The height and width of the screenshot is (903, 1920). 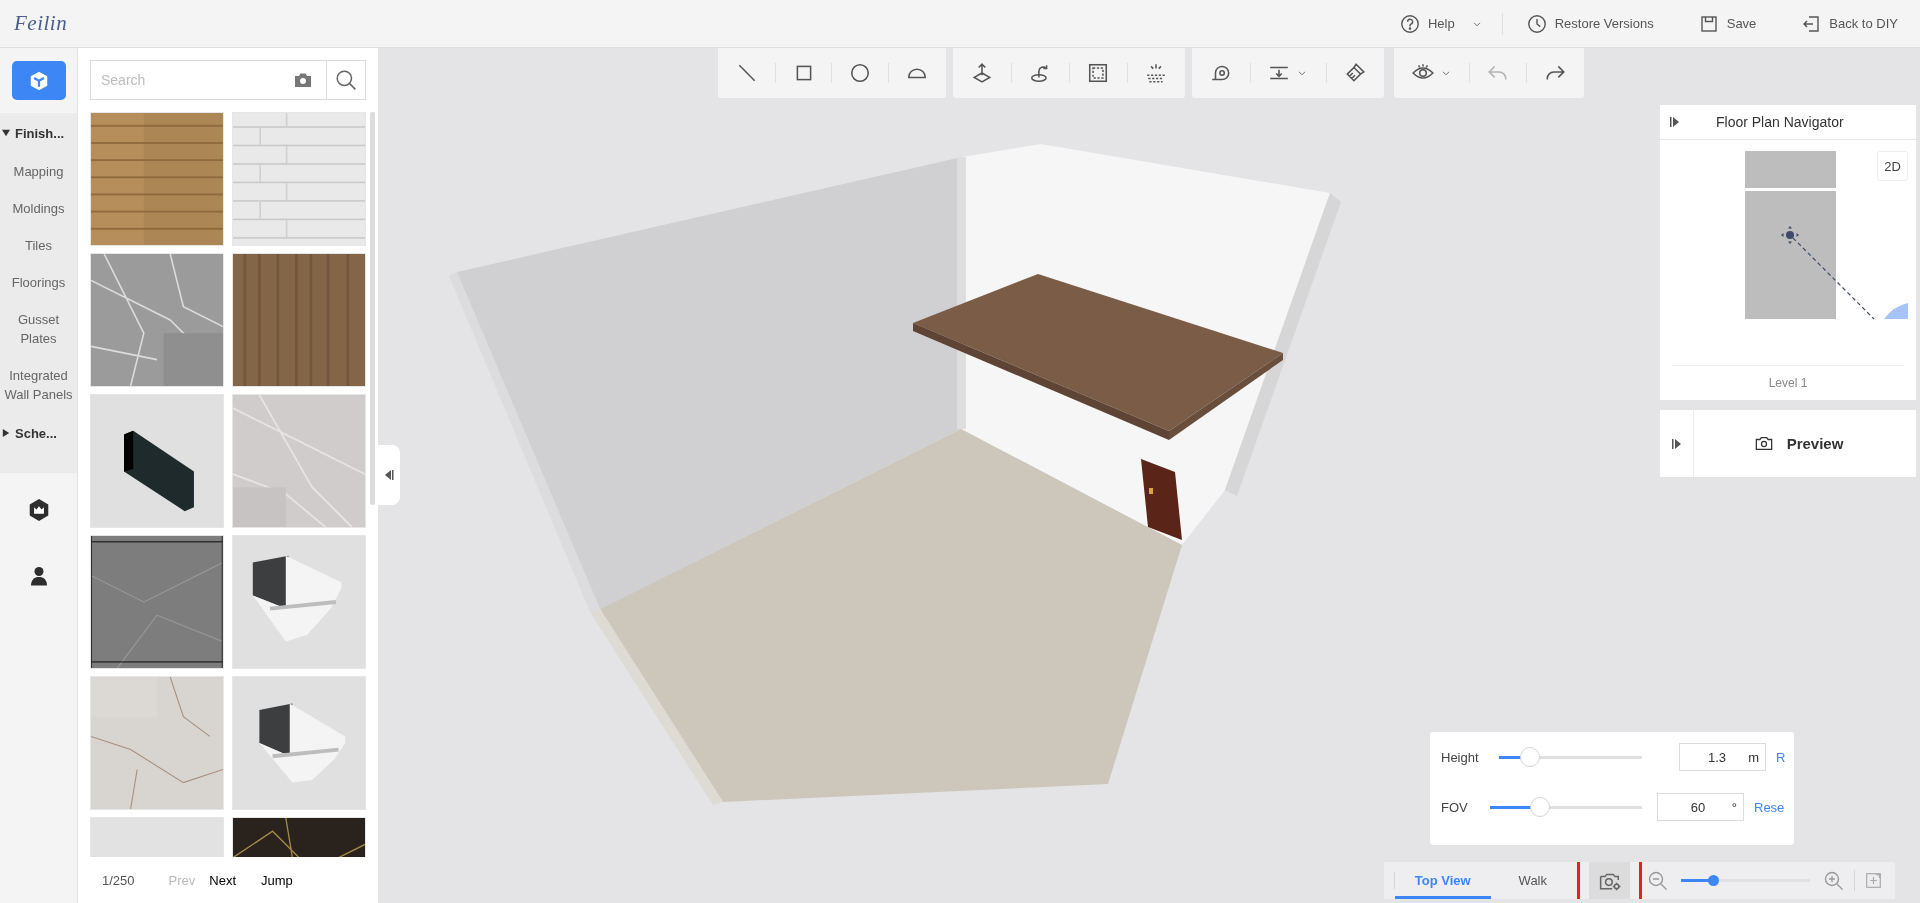 What do you see at coordinates (38, 576) in the screenshot?
I see `person-icon` at bounding box center [38, 576].